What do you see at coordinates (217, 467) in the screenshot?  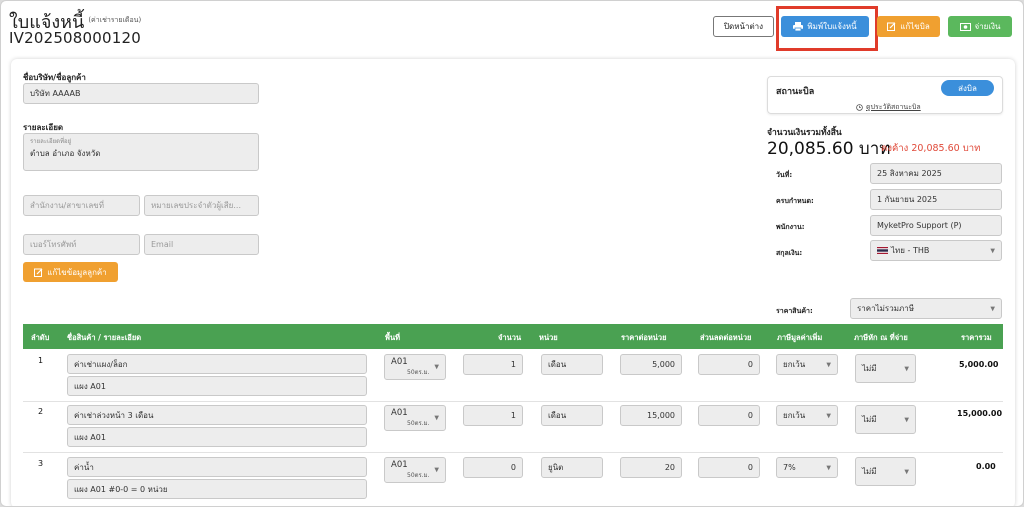 I see `item-name-field: ค่าน้ำ` at bounding box center [217, 467].